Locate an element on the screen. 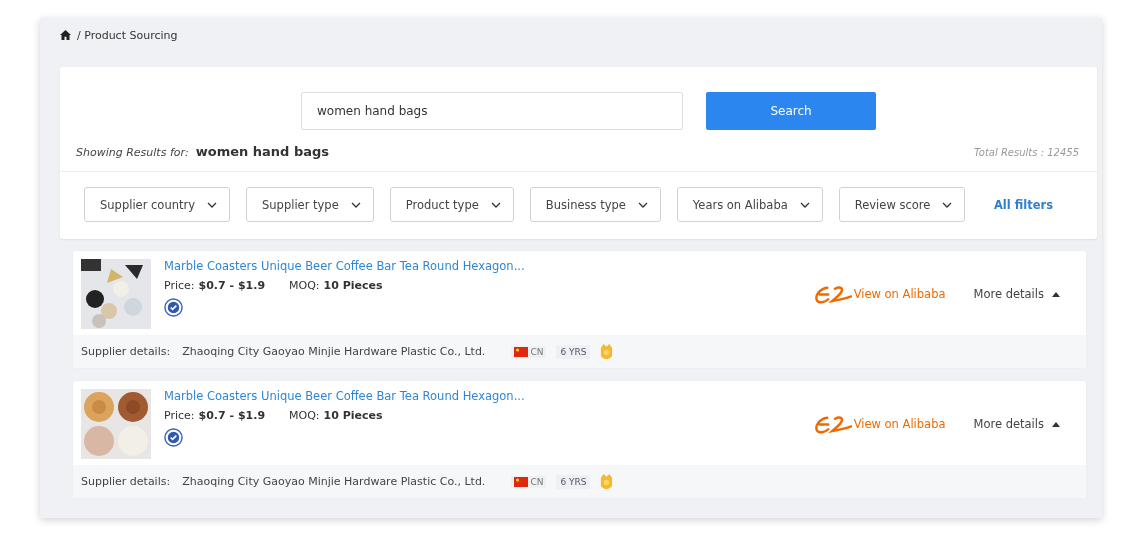  filter-dropdown: Business type is located at coordinates (595, 204).